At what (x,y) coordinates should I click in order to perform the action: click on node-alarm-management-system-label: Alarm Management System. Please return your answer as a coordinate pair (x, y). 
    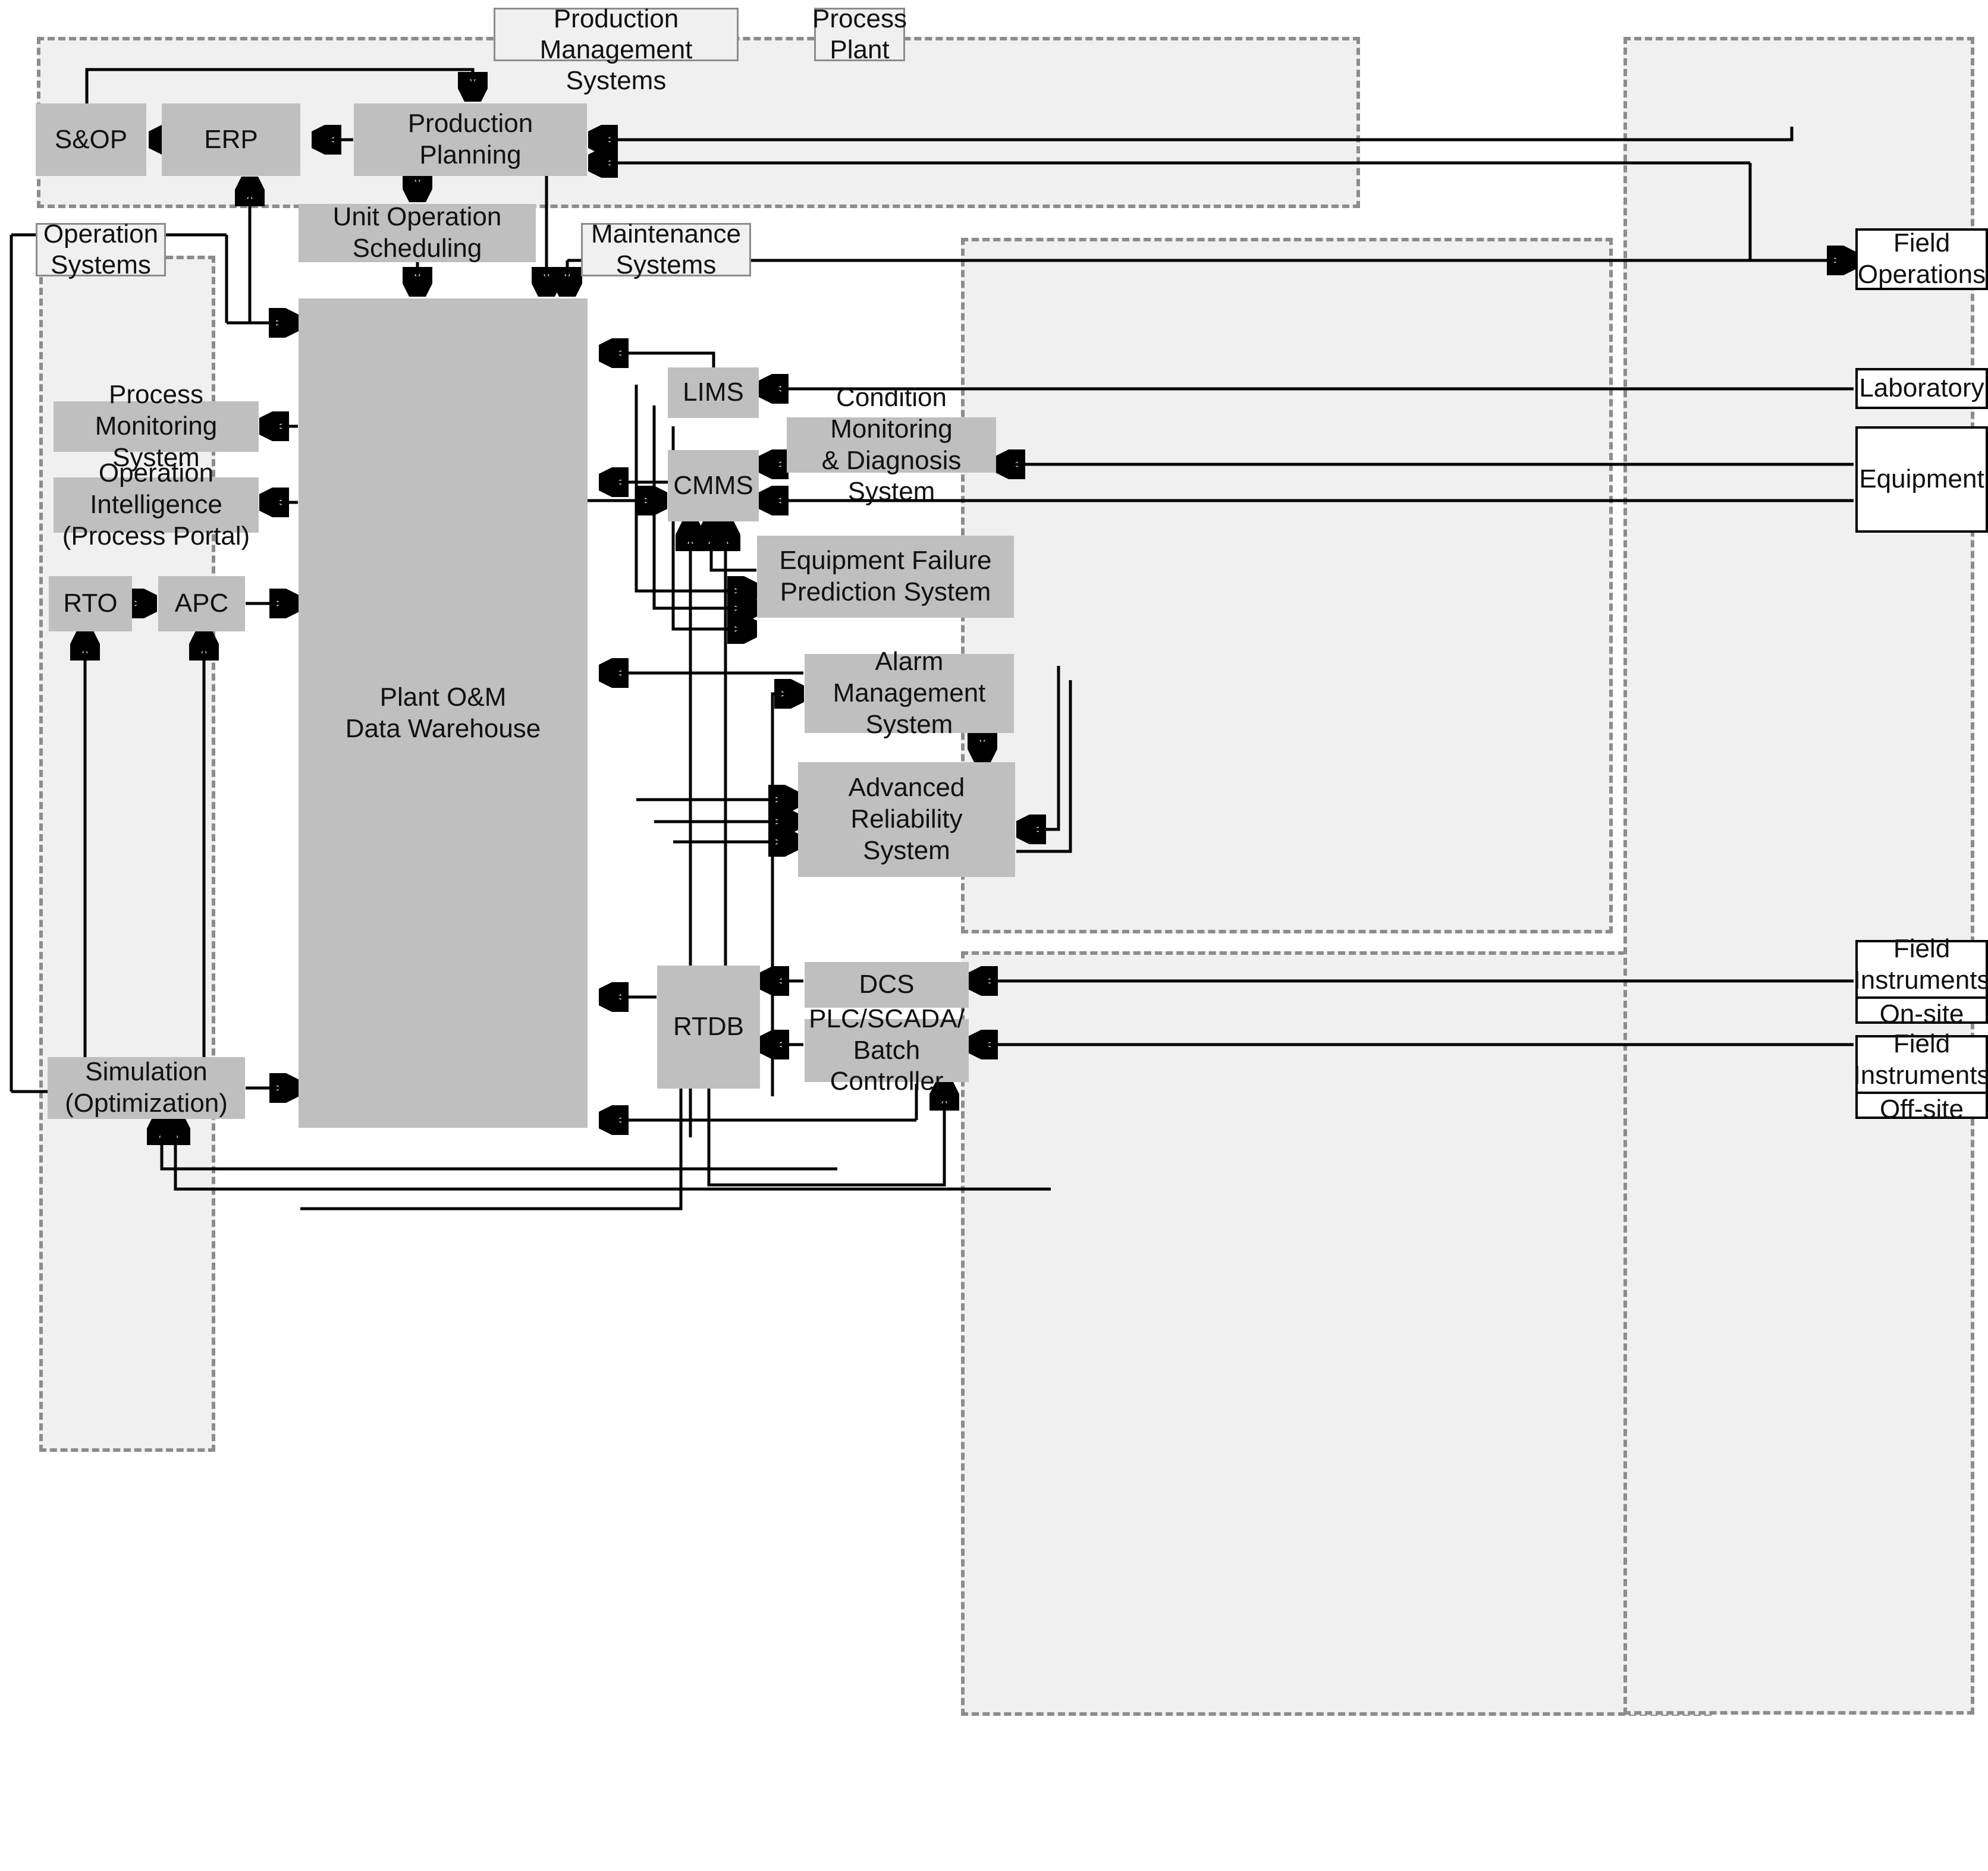
    Looking at the image, I should click on (909, 693).